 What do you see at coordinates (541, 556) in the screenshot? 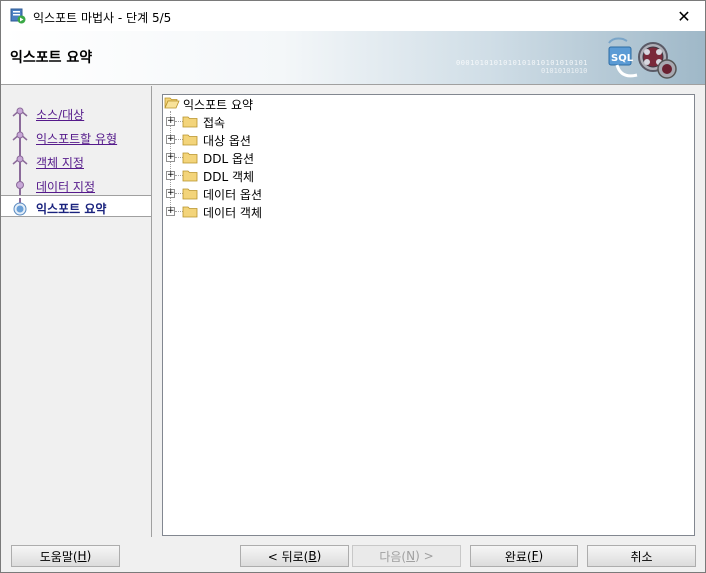
I see `finish-button-suffix: )` at bounding box center [541, 556].